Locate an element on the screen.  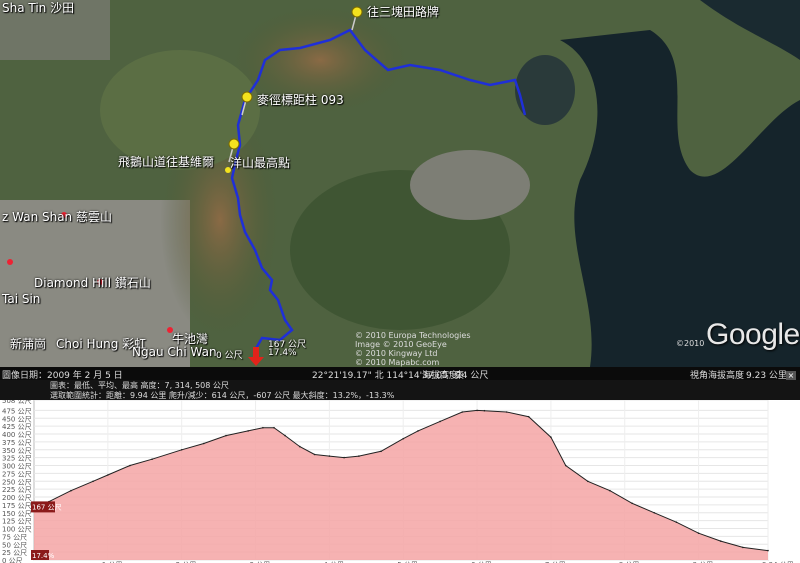
map-label: 新蒲崗 is located at coordinates (28, 344).